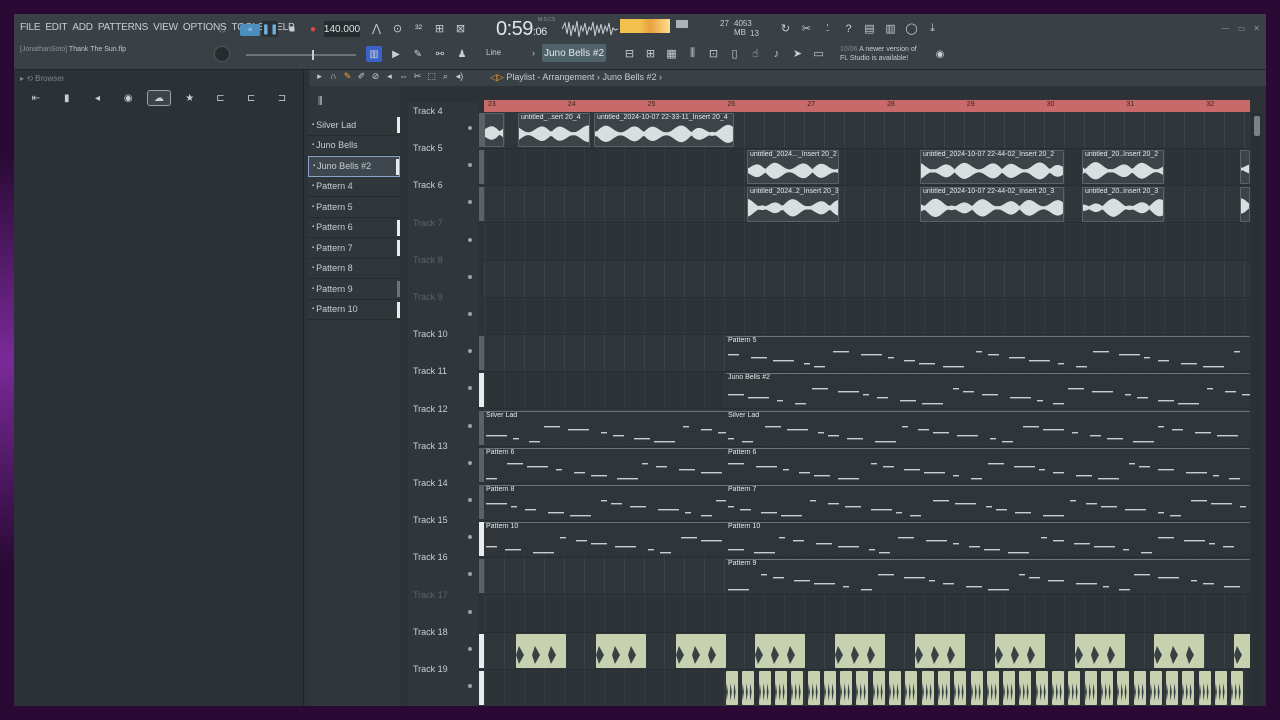 This screenshot has width=1280, height=720. I want to click on slice-icon: ✂, so click(417, 76).